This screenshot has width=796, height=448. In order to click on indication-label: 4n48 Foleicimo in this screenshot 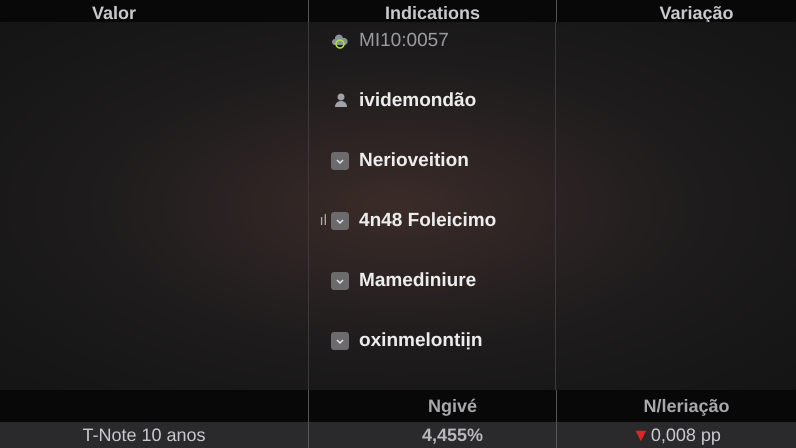, I will do `click(427, 221)`.